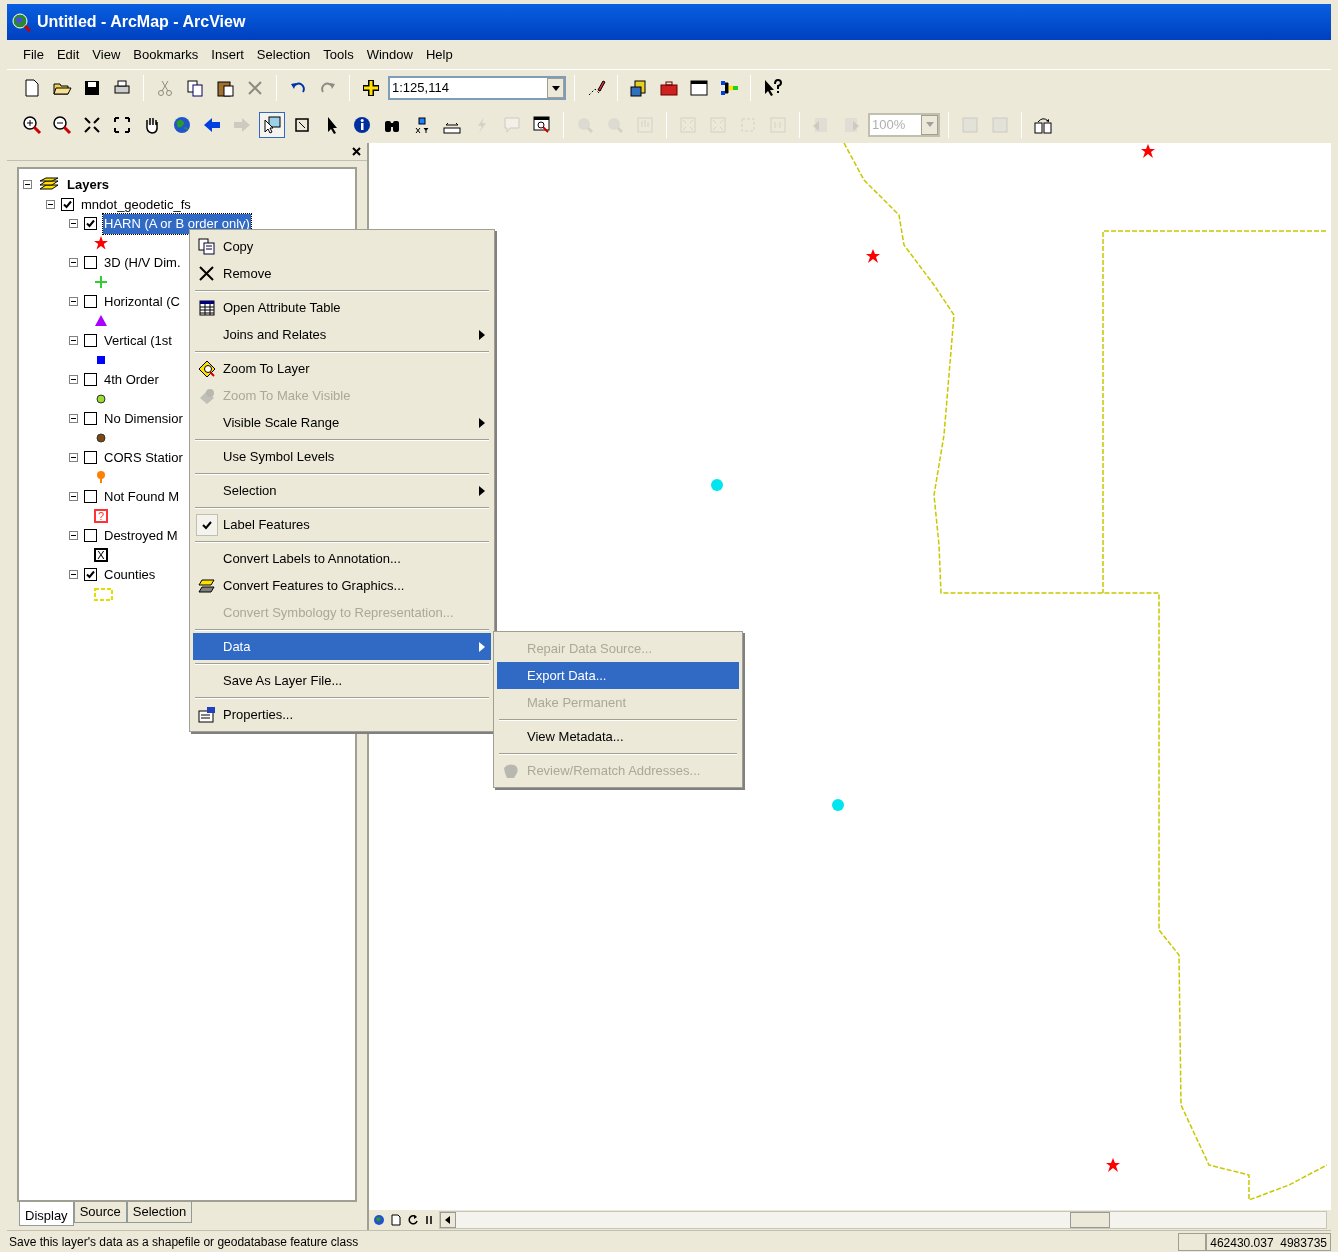  What do you see at coordinates (101, 516) in the screenshot?
I see `boxed-mark-symbol: ?` at bounding box center [101, 516].